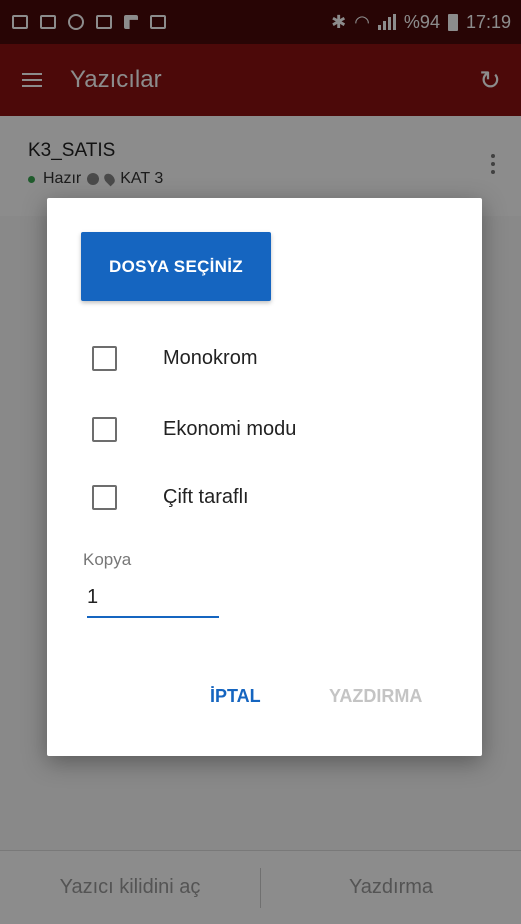  Describe the element at coordinates (104, 358) in the screenshot. I see `monochrome-checkbox` at that location.